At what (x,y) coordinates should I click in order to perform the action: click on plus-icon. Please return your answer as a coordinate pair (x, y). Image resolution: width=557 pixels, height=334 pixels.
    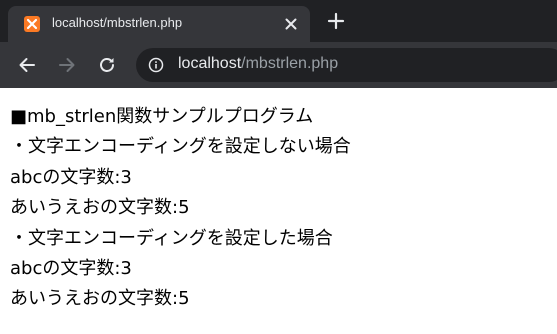
    Looking at the image, I should click on (336, 21).